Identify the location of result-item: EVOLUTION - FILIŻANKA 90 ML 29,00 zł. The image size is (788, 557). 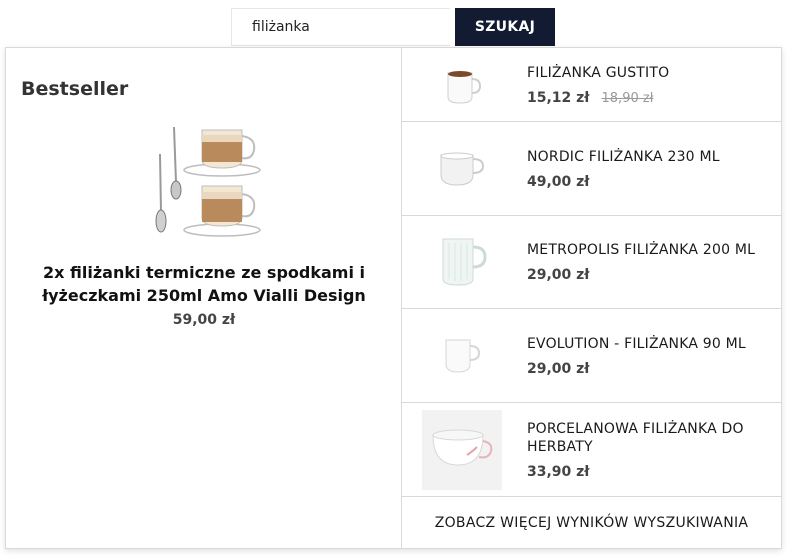
(591, 356).